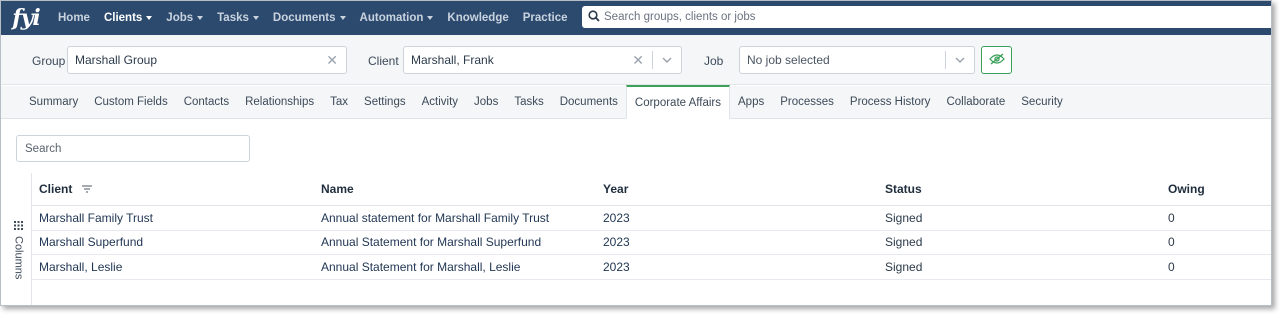 Image resolution: width=1280 pixels, height=314 pixels. I want to click on tab-security: Security, so click(1042, 102).